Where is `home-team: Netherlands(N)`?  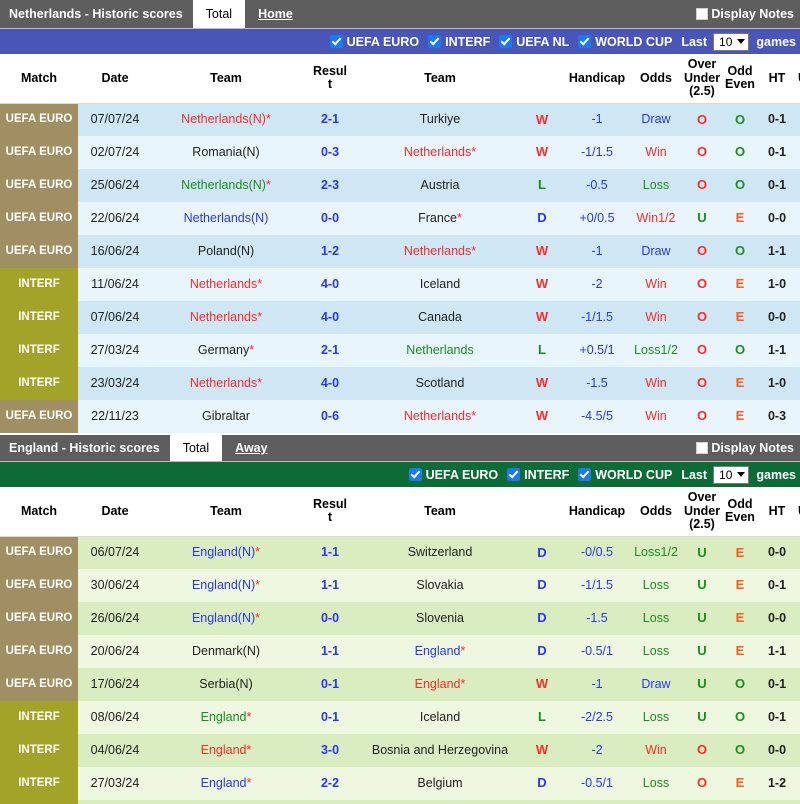
home-team: Netherlands(N) is located at coordinates (226, 218).